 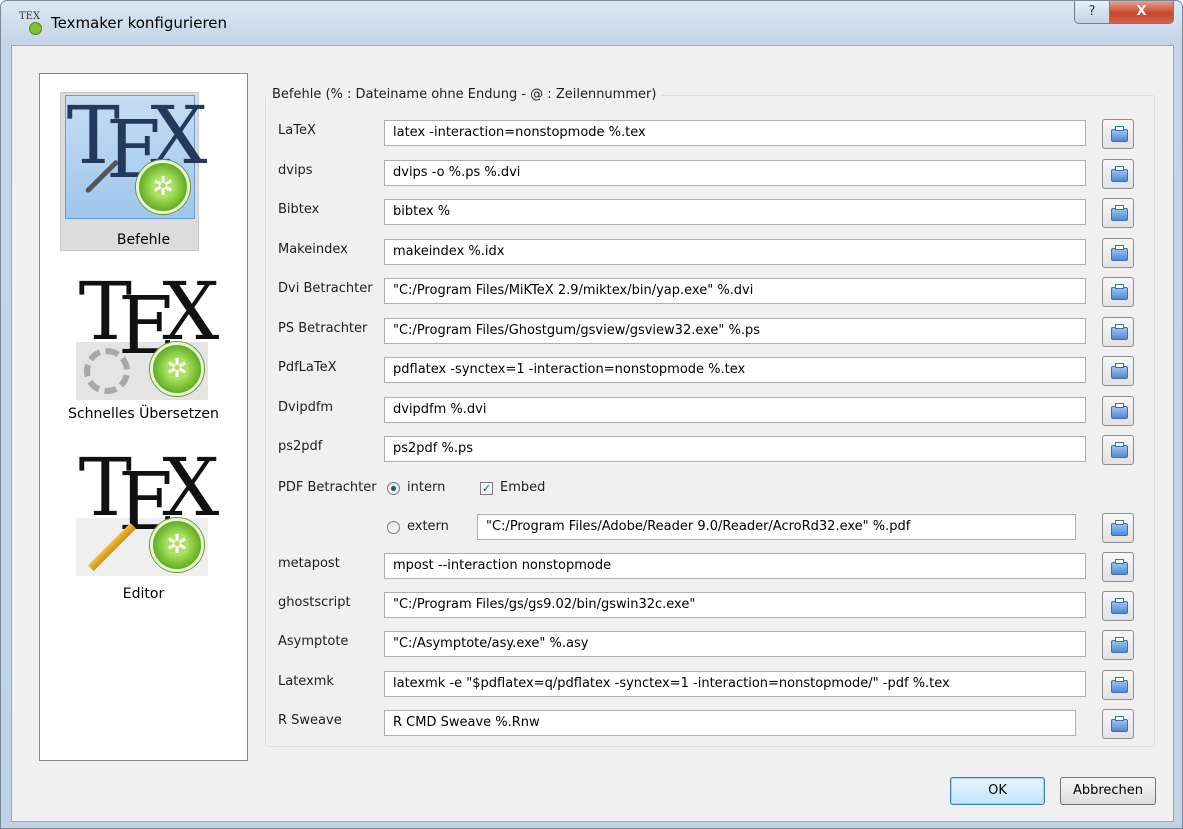 I want to click on row-makeindex: Makeindex makeindex %.idx, so click(x=710, y=253).